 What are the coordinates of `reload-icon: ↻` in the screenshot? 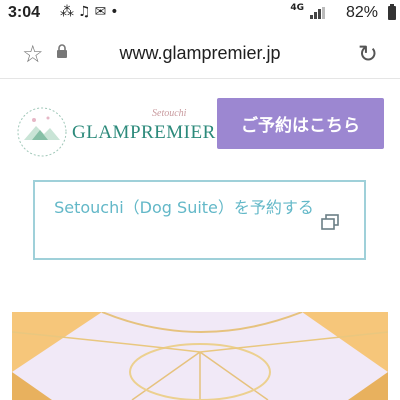 It's located at (368, 54).